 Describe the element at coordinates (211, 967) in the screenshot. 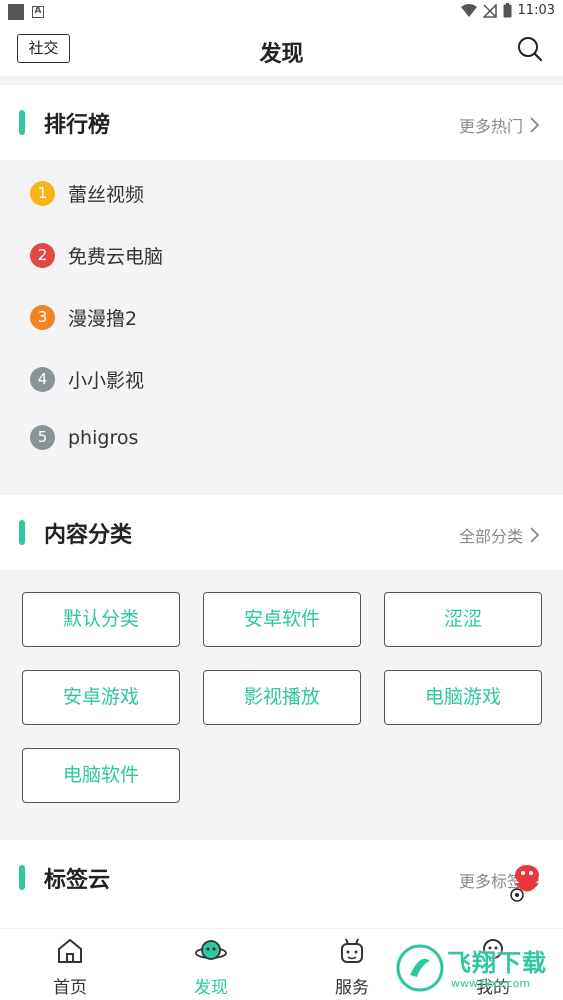

I see `tab-discover: 发现` at that location.